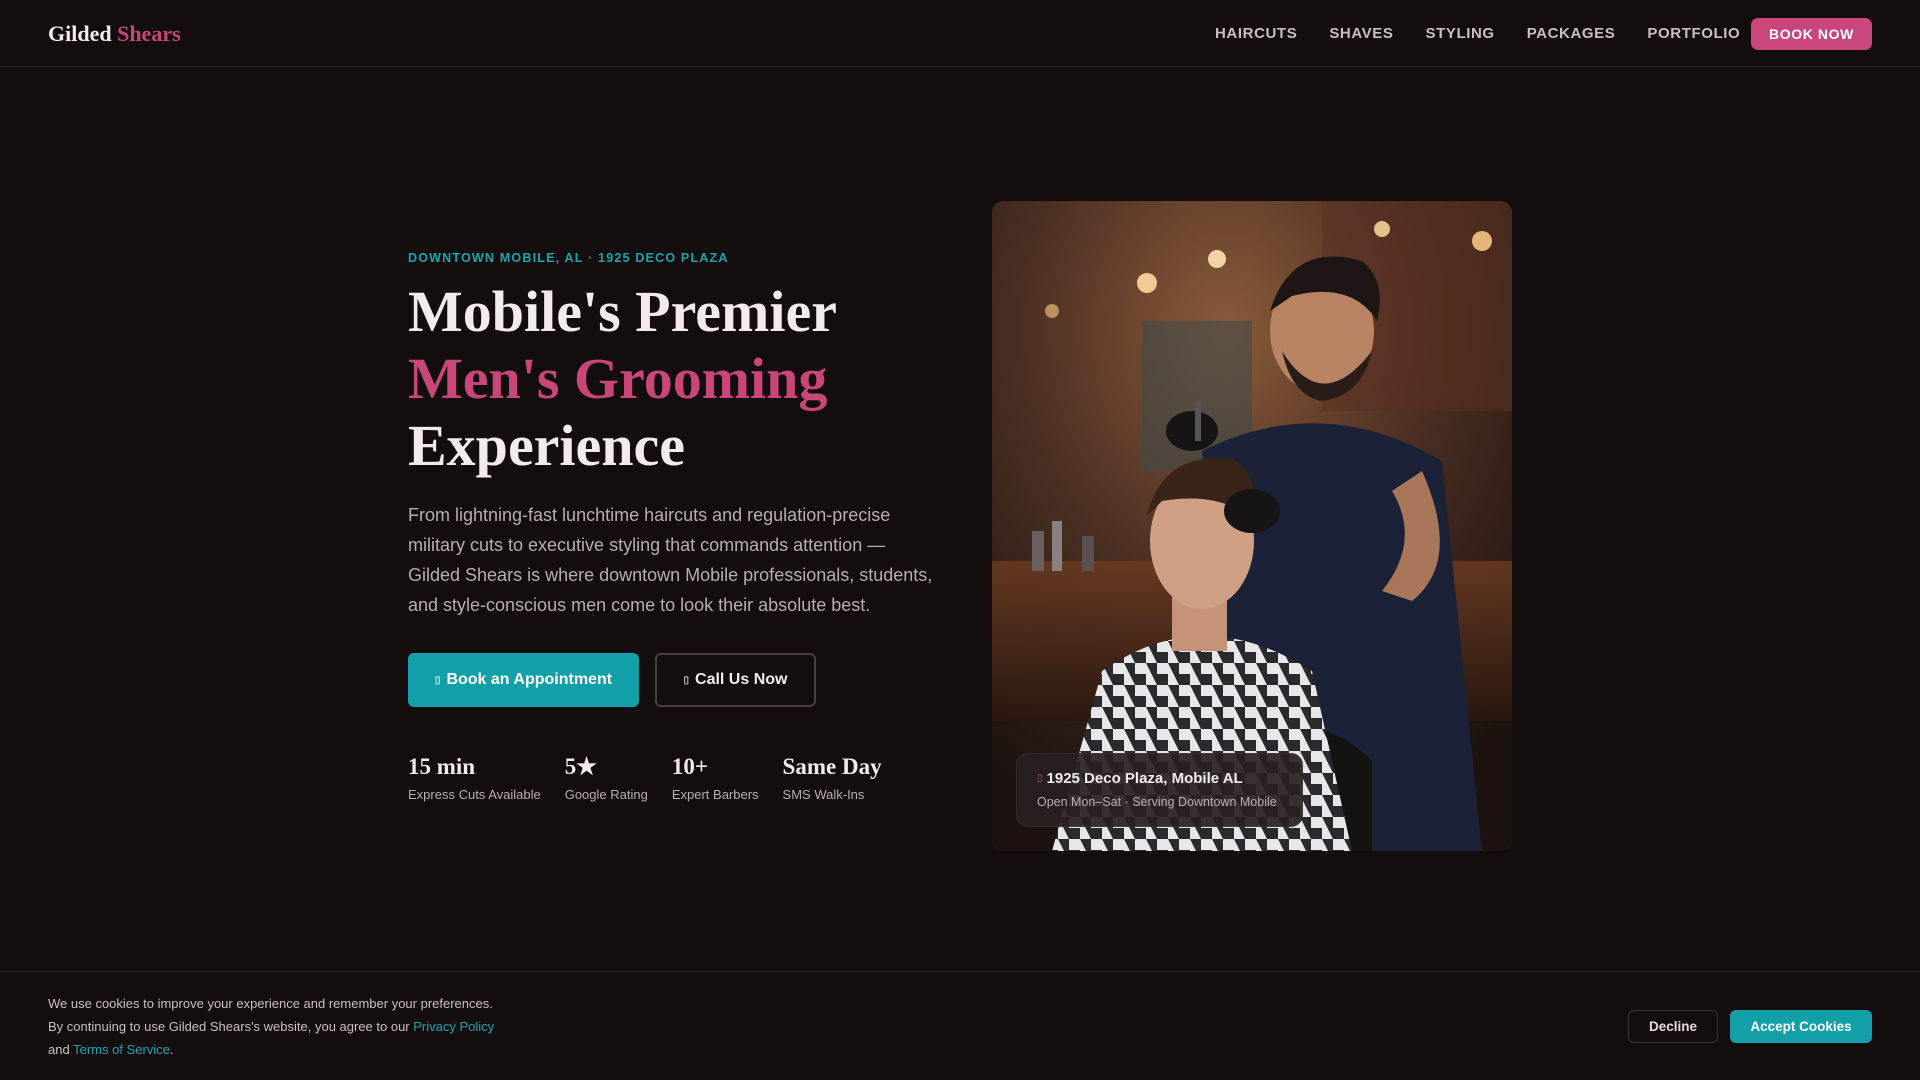 The image size is (1920, 1080). I want to click on brand-logo: Gilded Shears, so click(114, 34).